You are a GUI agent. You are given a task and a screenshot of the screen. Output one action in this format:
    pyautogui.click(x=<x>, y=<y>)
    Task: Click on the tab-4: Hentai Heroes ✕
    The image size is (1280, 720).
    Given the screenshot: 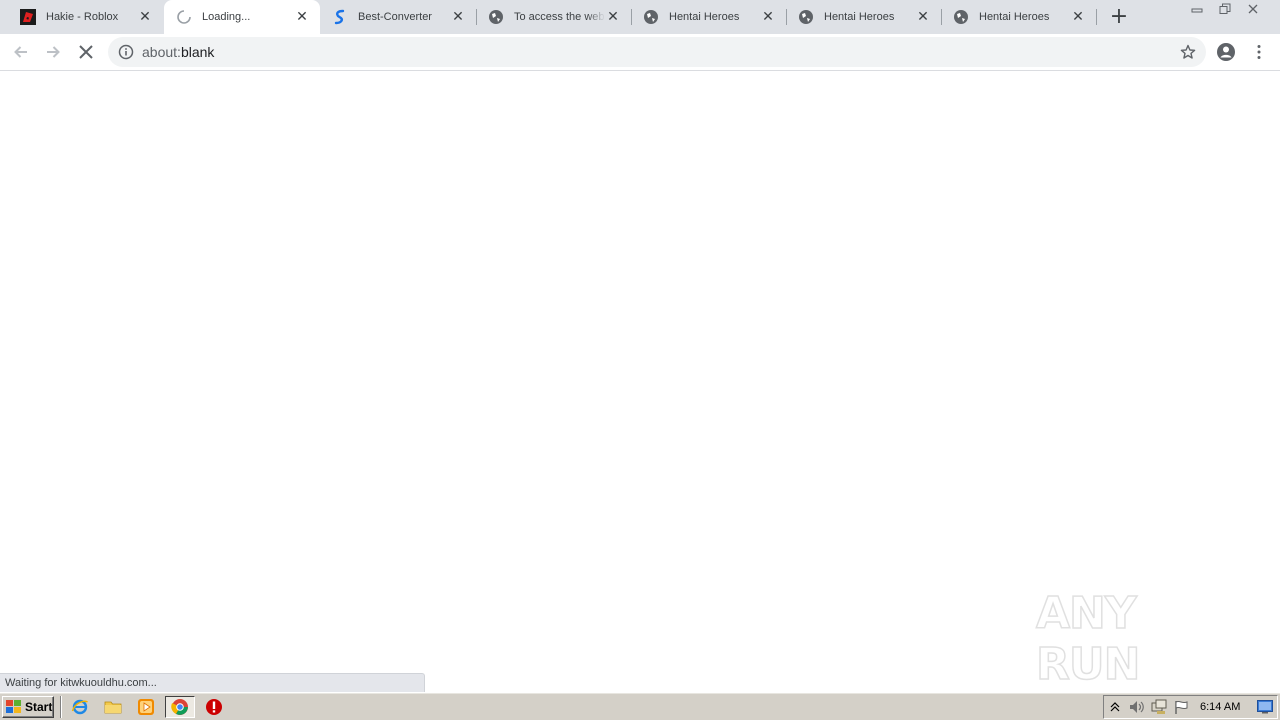 What is the action you would take?
    pyautogui.click(x=708, y=17)
    